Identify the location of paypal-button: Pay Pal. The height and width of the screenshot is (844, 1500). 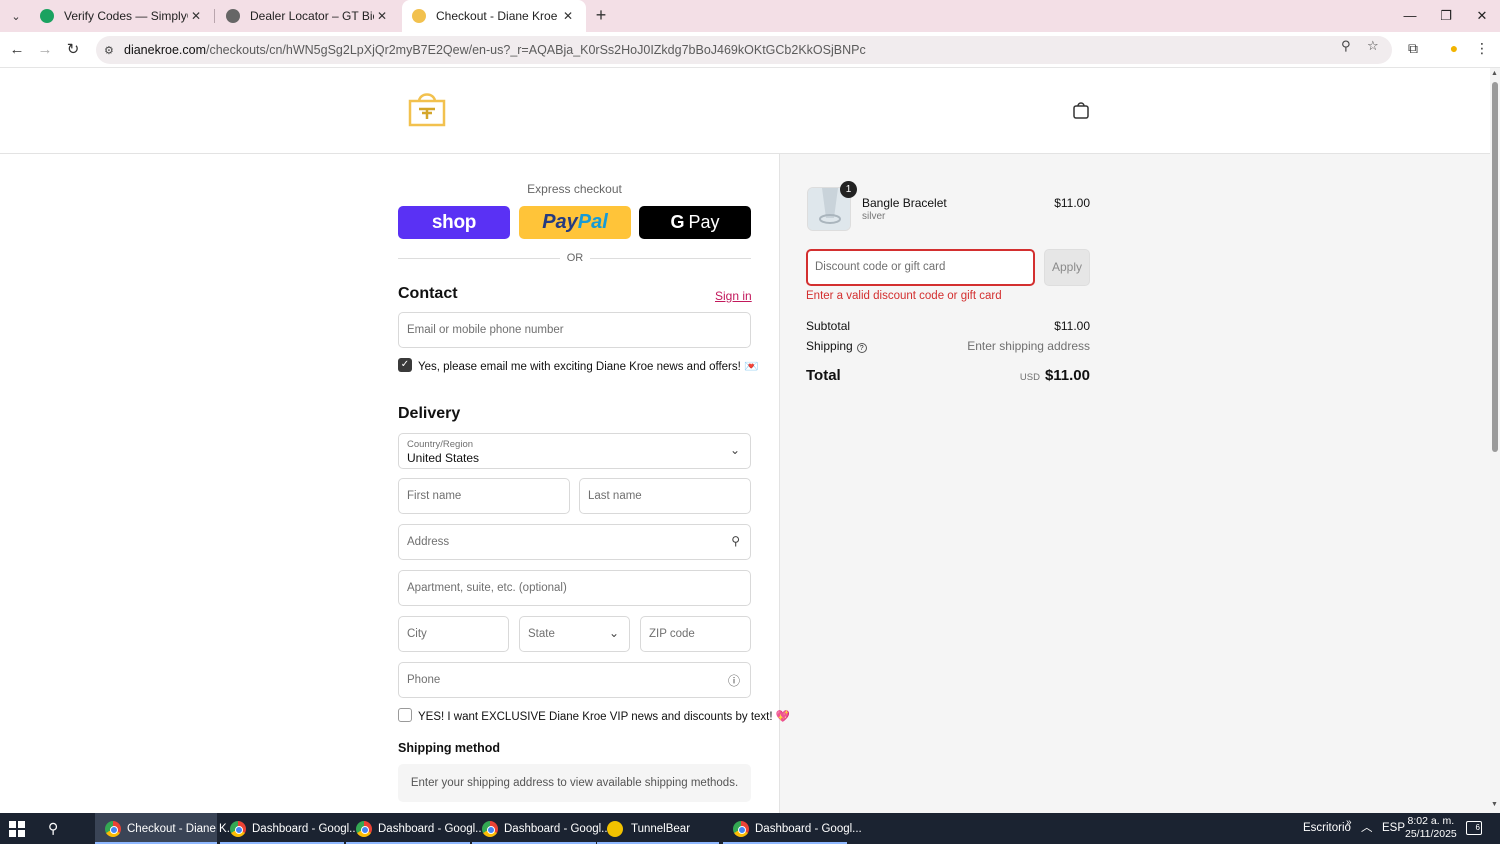
(575, 222).